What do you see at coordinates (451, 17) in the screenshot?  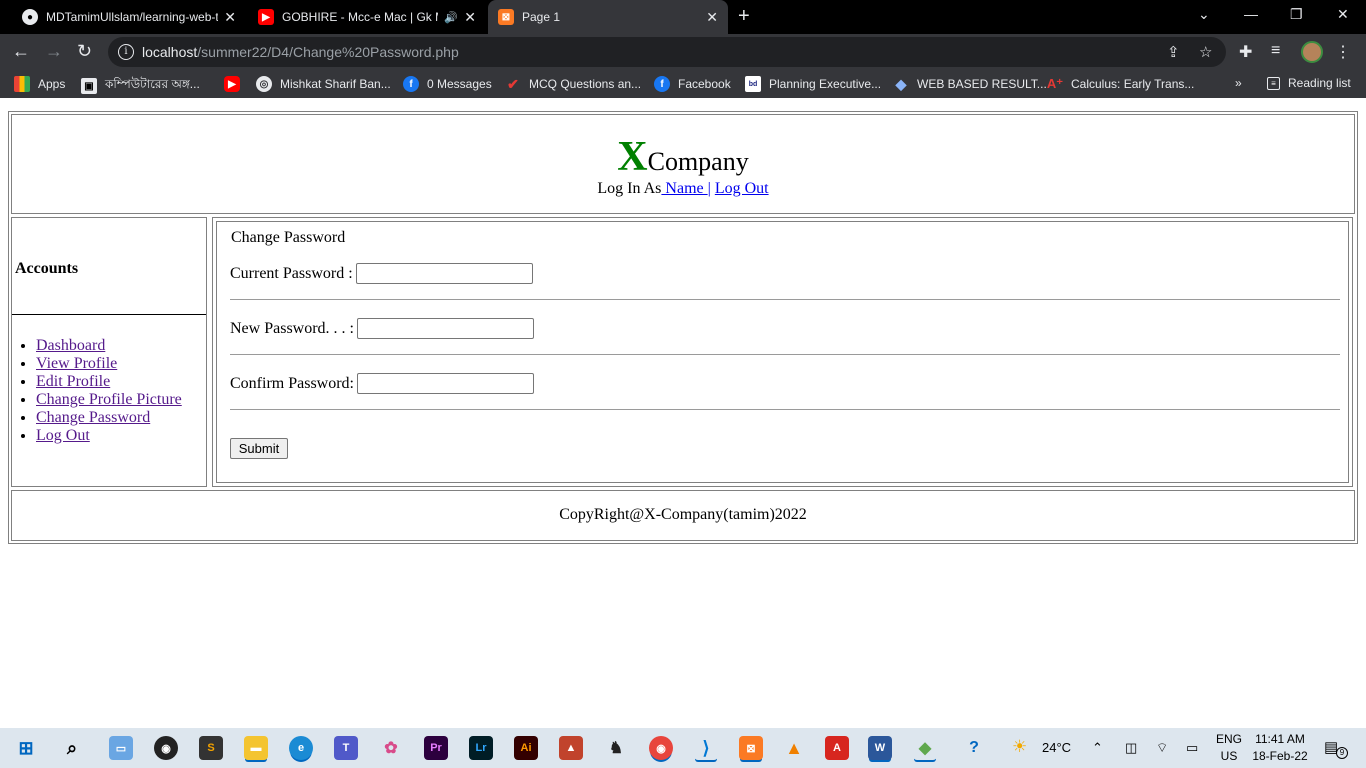 I see `speaker-icon: 🔊` at bounding box center [451, 17].